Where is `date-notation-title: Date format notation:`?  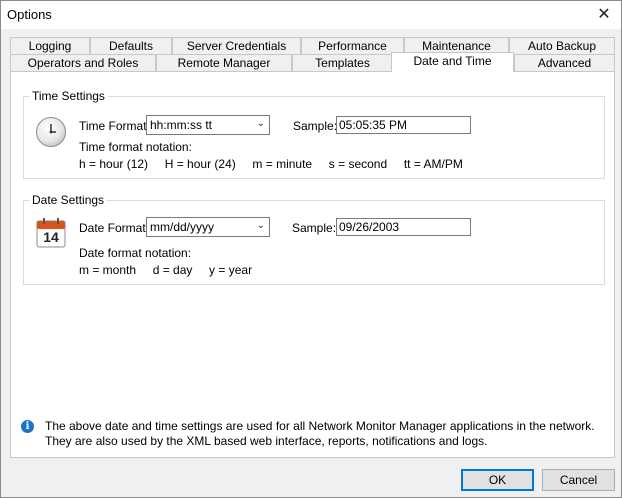
date-notation-title: Date format notation: is located at coordinates (135, 253).